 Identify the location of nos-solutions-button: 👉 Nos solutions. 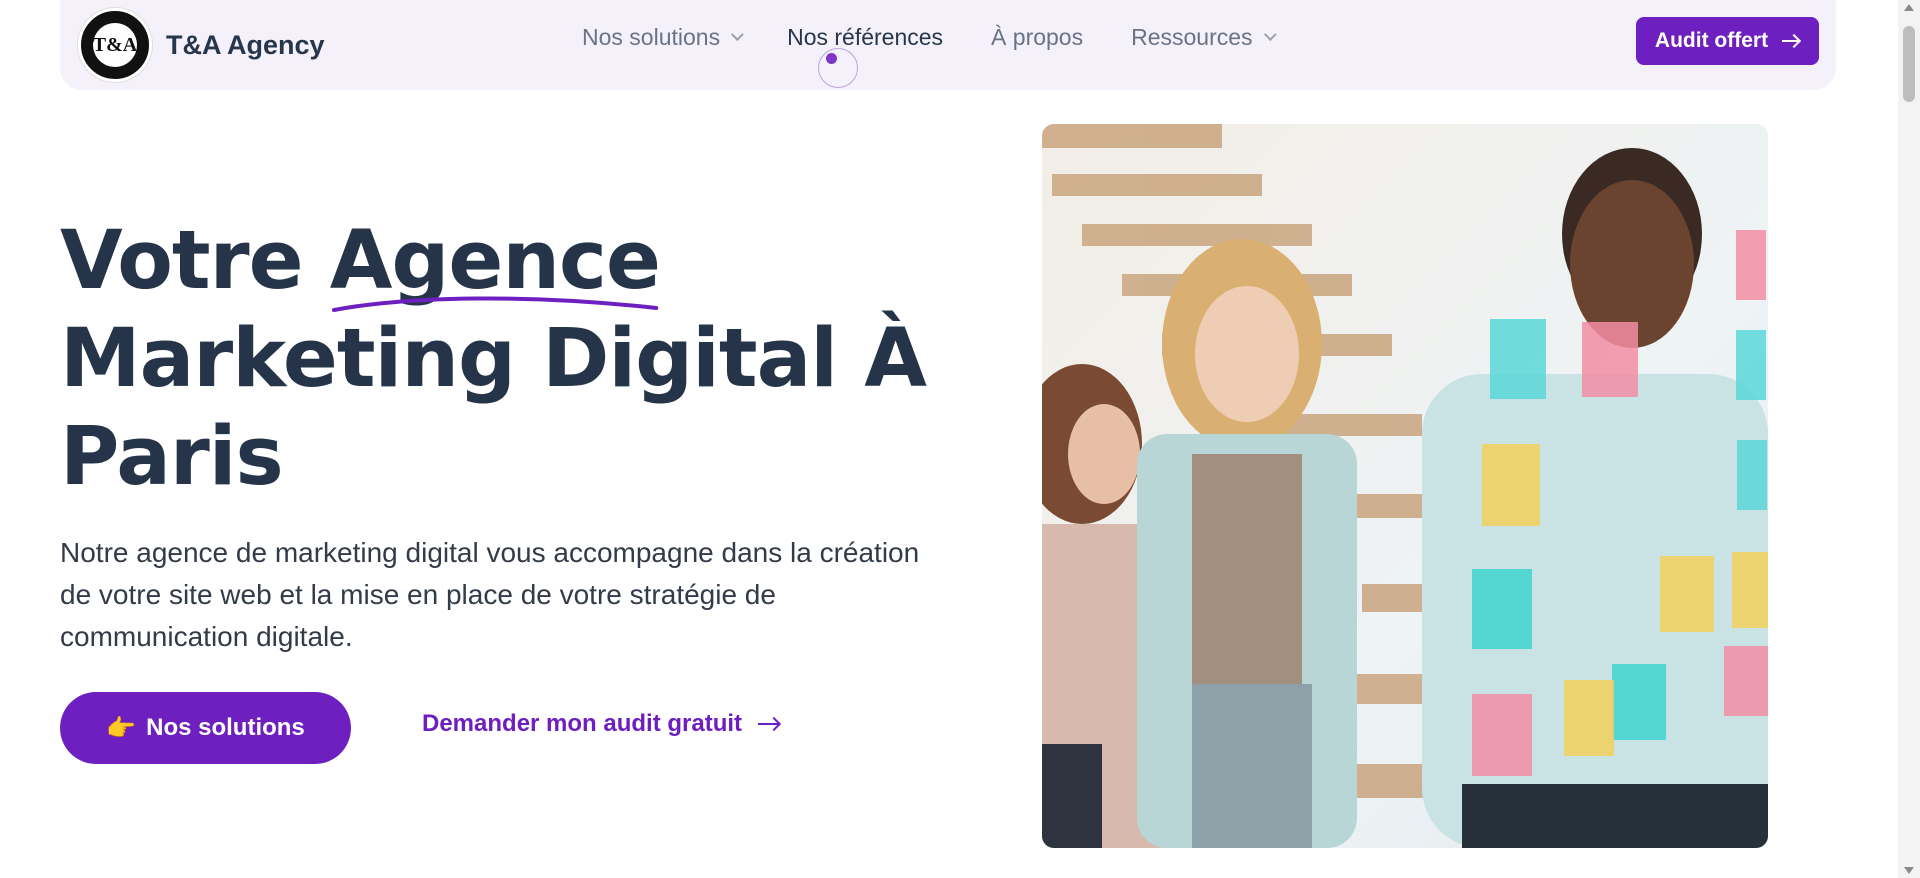
(205, 728).